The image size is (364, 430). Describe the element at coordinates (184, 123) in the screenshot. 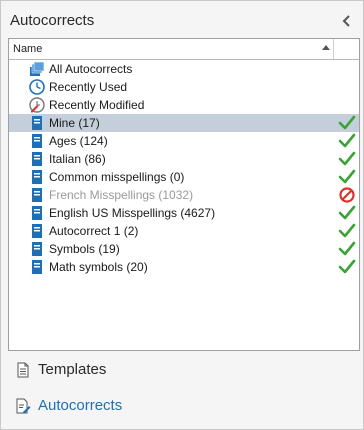

I see `list-item: Mine (17)` at that location.